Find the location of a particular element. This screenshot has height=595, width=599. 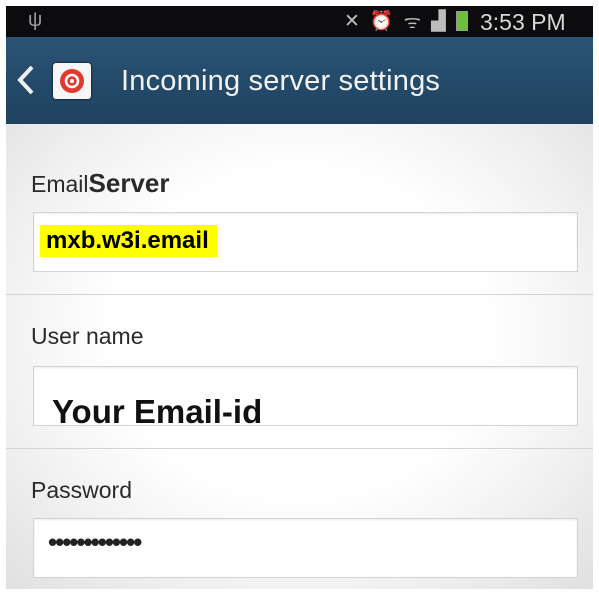

wifi-icon: ᯤ is located at coordinates (412, 22).